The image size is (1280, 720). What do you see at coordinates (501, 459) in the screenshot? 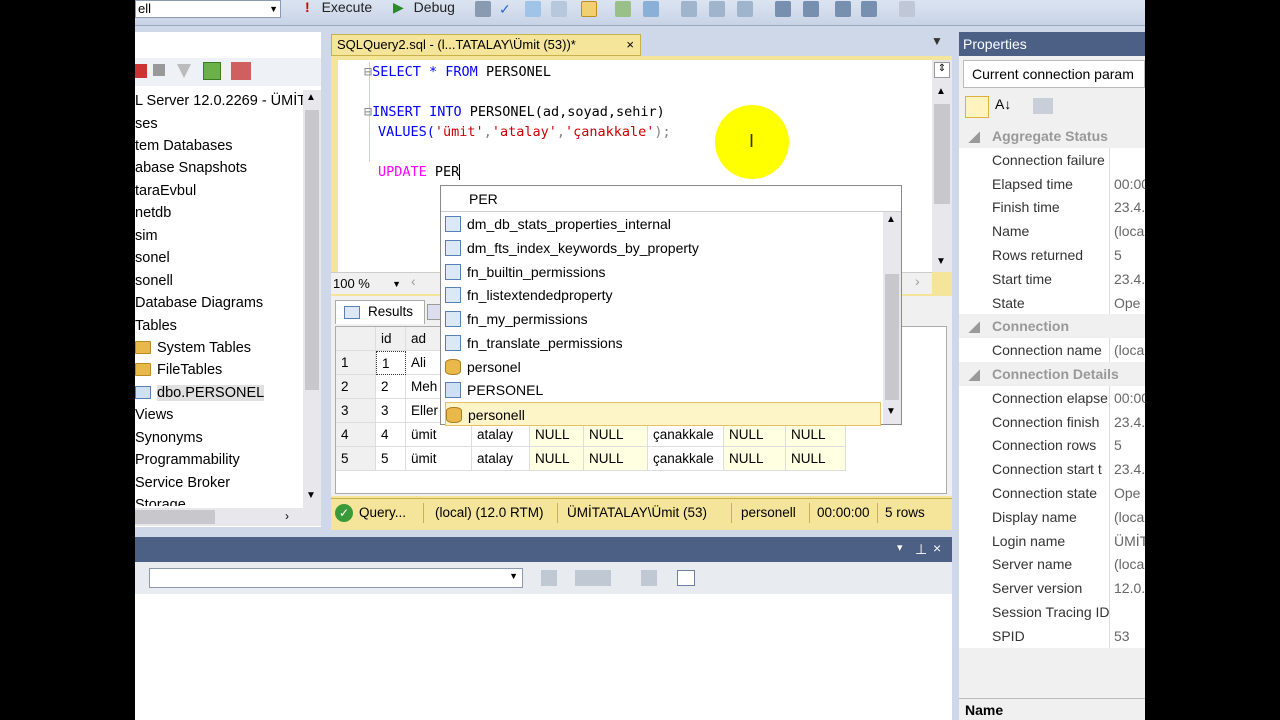
I see `grid-cell: atalay` at bounding box center [501, 459].